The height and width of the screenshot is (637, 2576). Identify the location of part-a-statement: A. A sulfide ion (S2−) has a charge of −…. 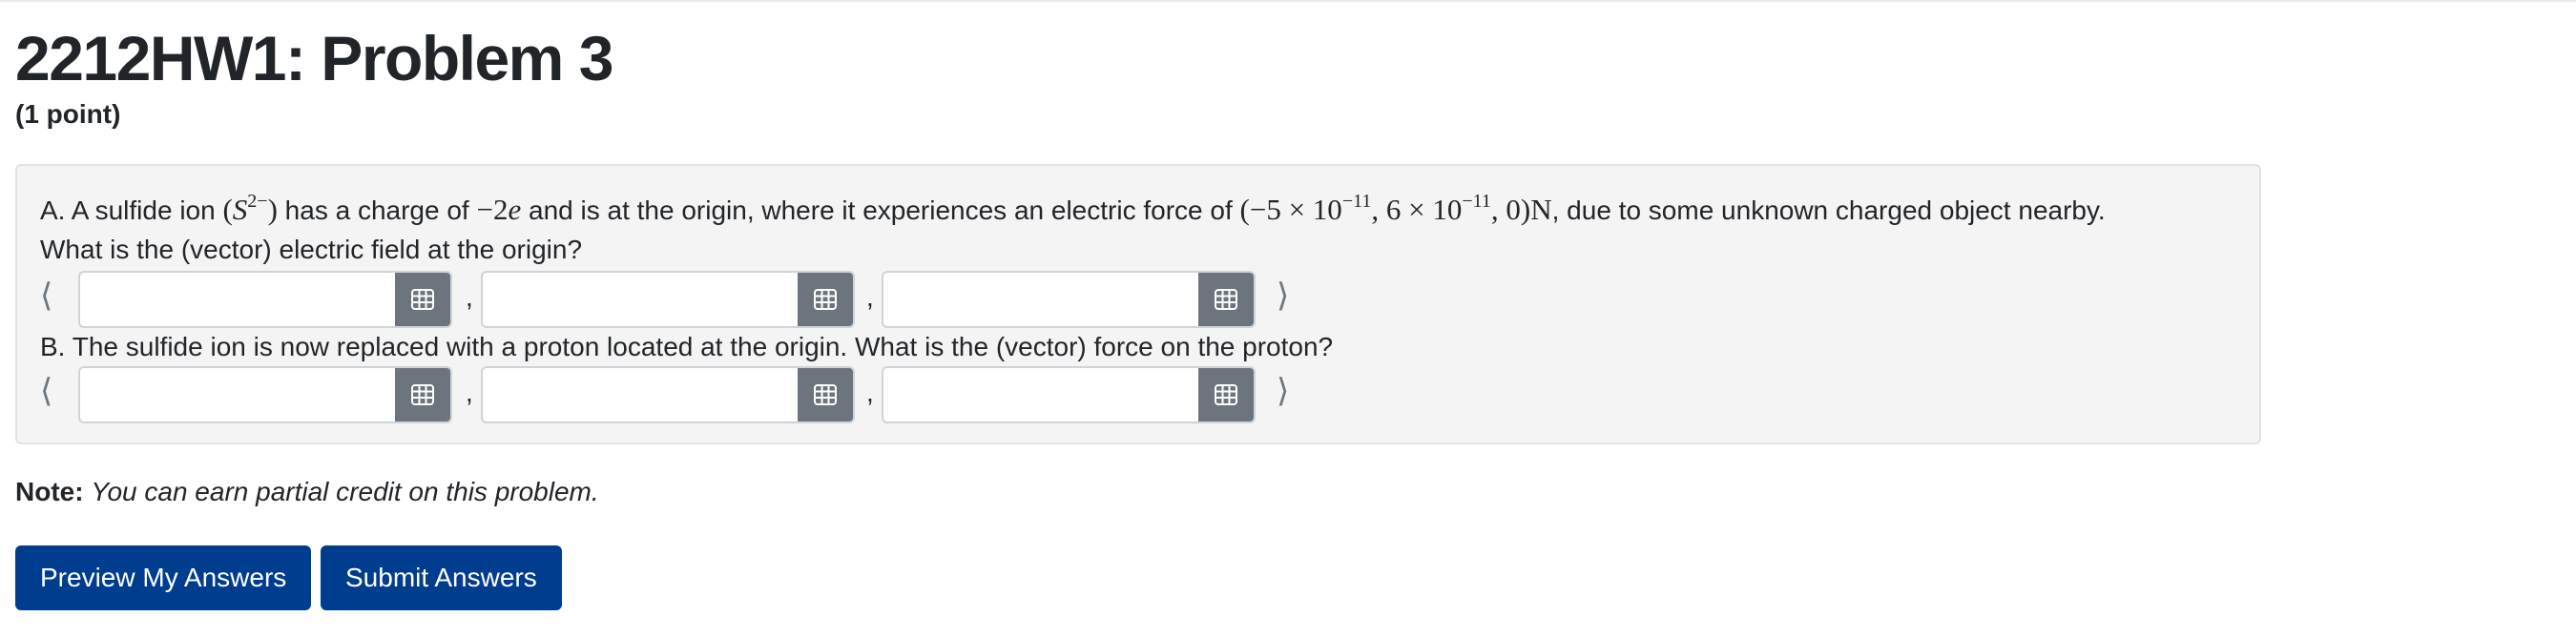
(1073, 210).